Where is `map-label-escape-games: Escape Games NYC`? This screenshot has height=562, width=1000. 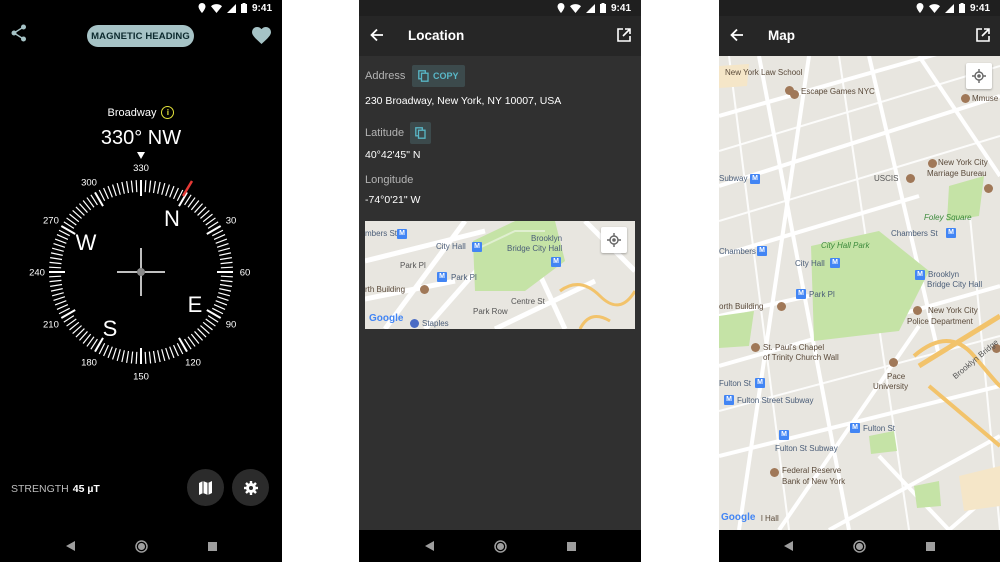
map-label-escape-games: Escape Games NYC is located at coordinates (838, 91).